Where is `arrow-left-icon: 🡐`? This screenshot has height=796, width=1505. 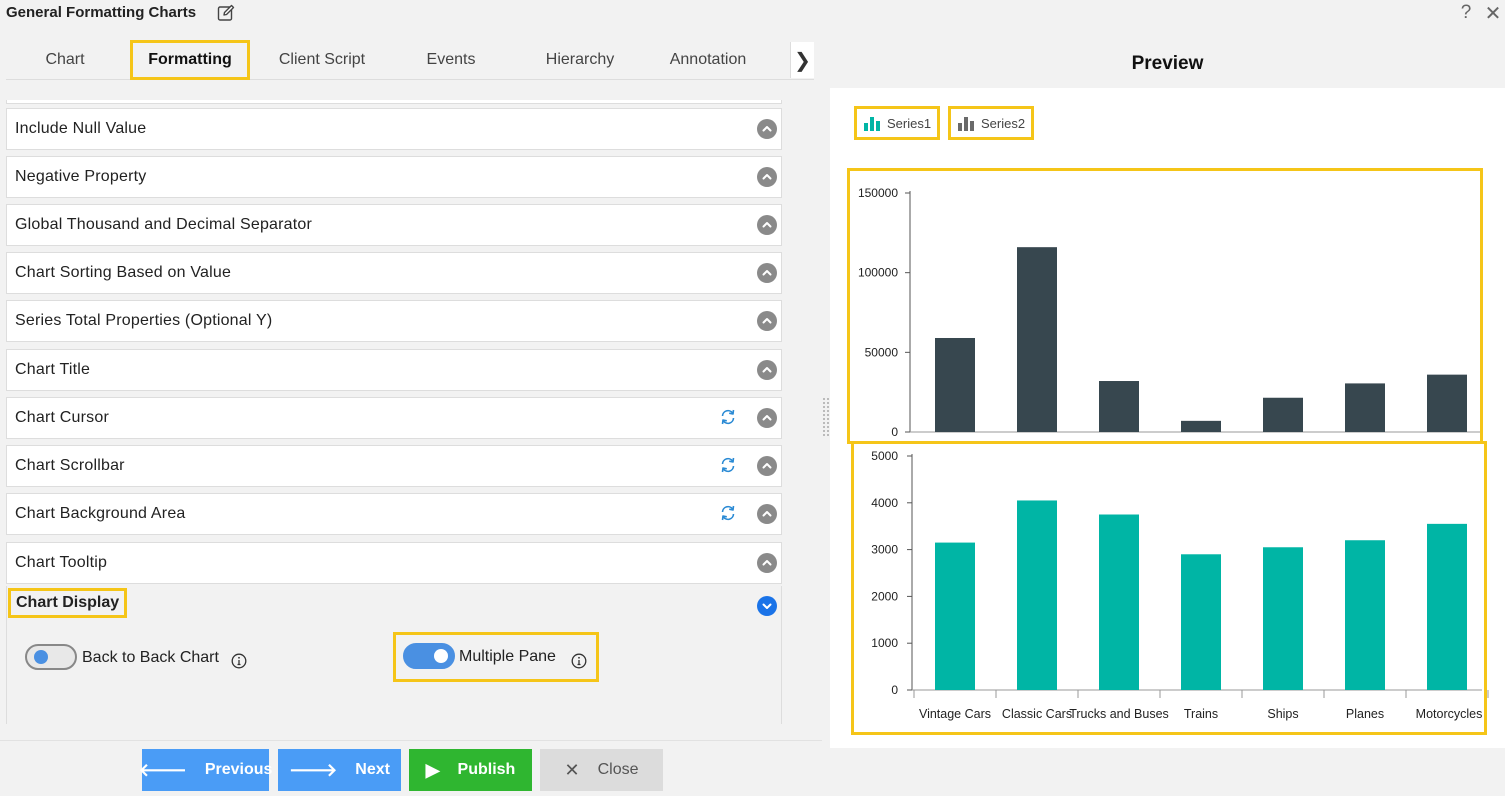 arrow-left-icon: 🡐 is located at coordinates (162, 769).